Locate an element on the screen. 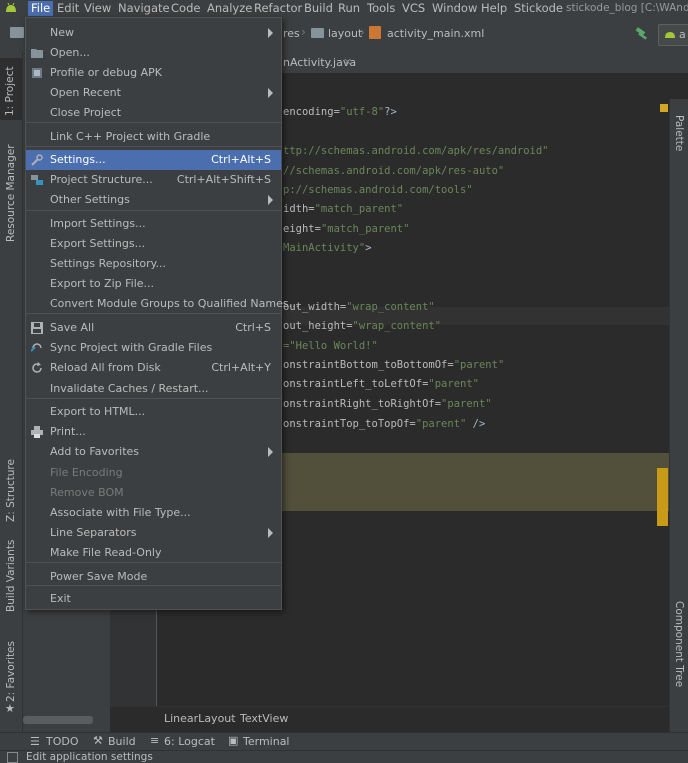 This screenshot has height=763, width=688. menu-navigate: Navigate is located at coordinates (144, 8).